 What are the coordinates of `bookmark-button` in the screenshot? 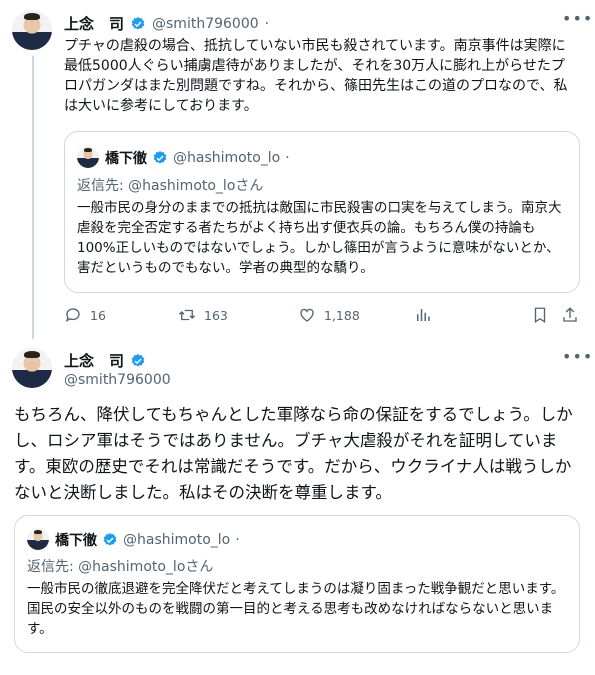 It's located at (540, 315).